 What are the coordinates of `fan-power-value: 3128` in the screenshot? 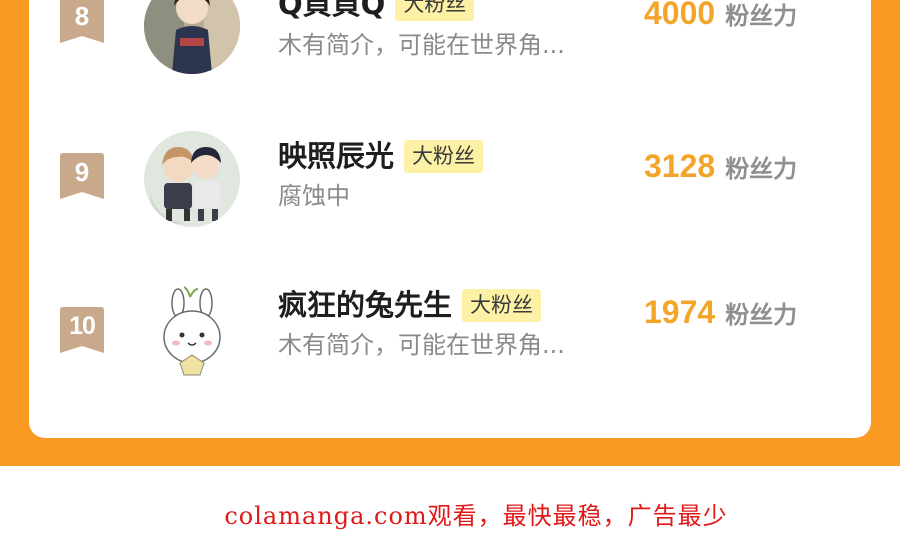 It's located at (680, 166).